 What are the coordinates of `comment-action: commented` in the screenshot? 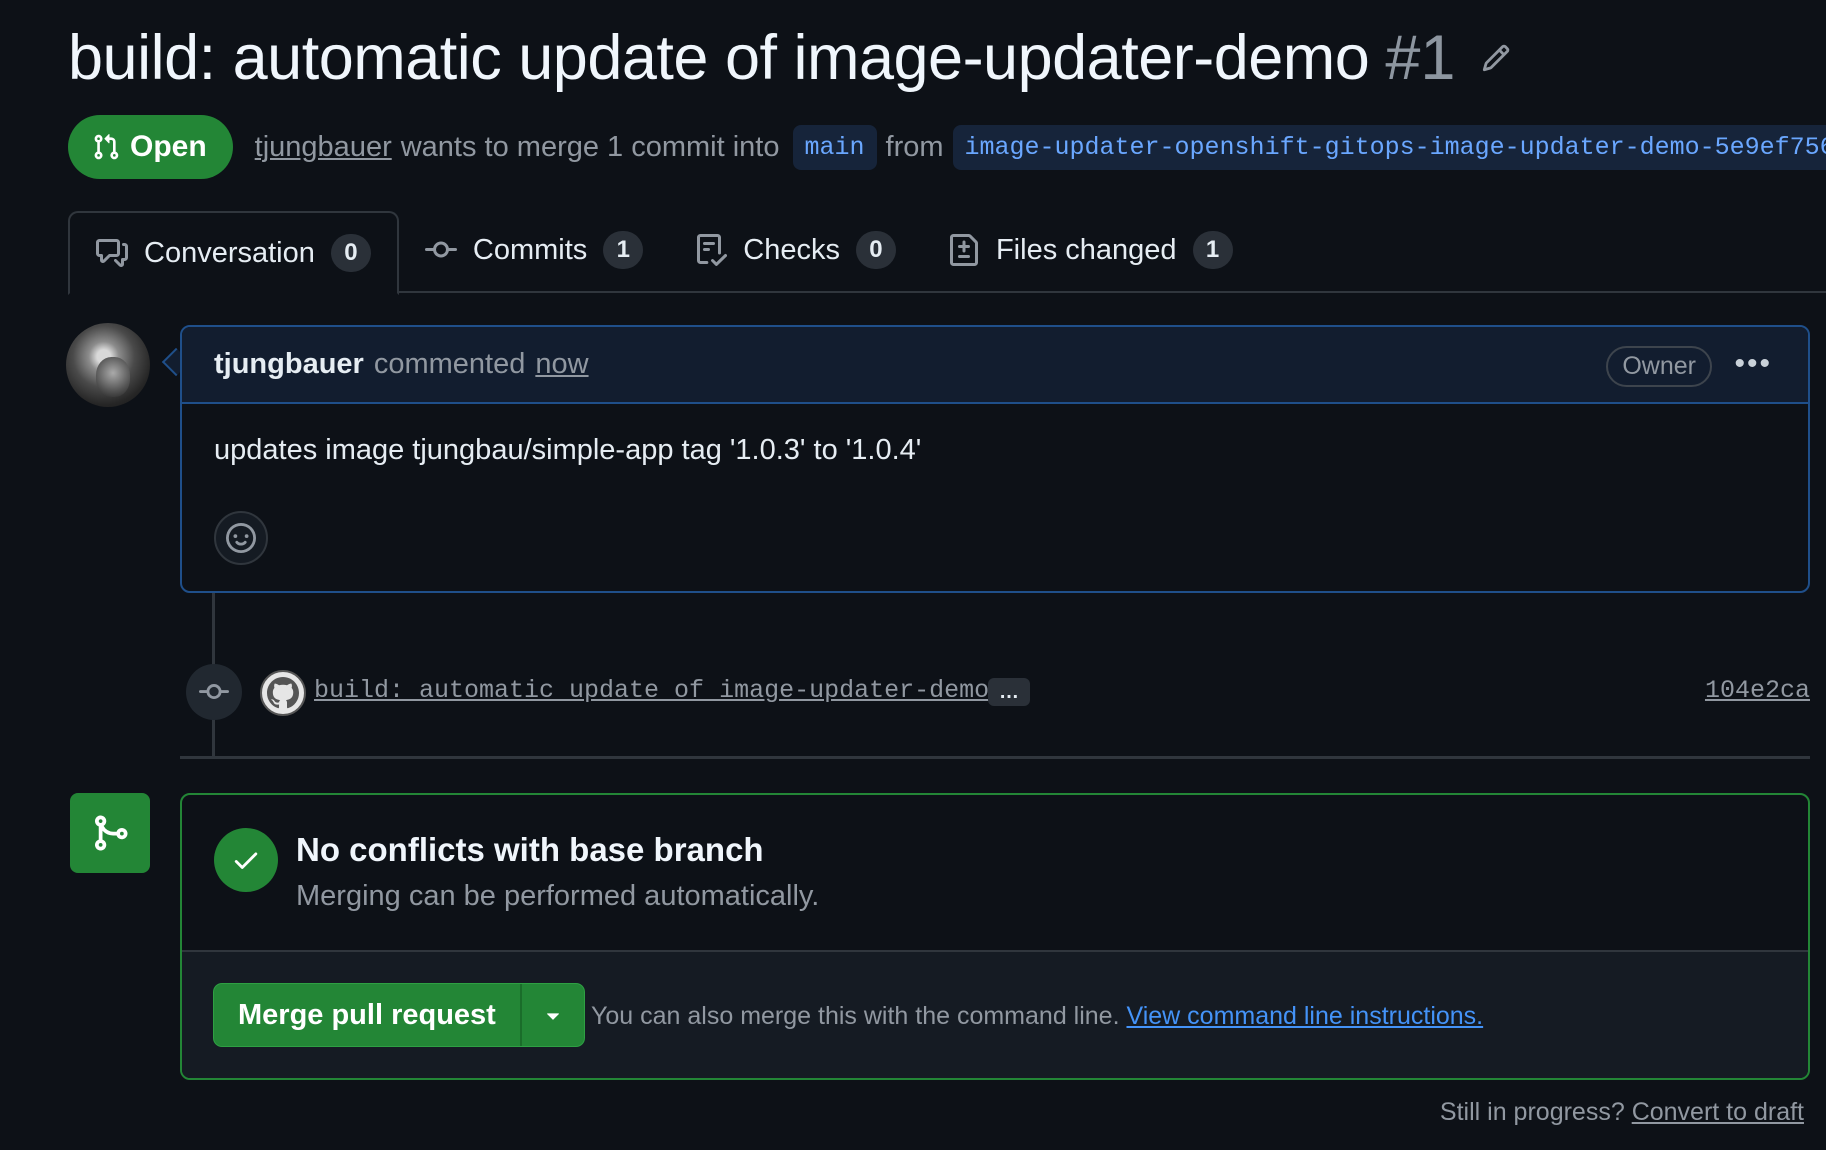 It's located at (449, 364).